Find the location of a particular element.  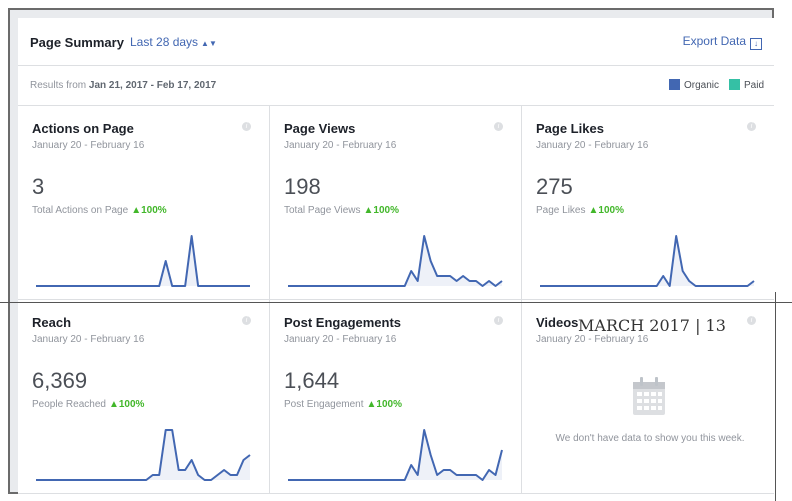

metric-caption: Page Likes ▲100% is located at coordinates (580, 210).